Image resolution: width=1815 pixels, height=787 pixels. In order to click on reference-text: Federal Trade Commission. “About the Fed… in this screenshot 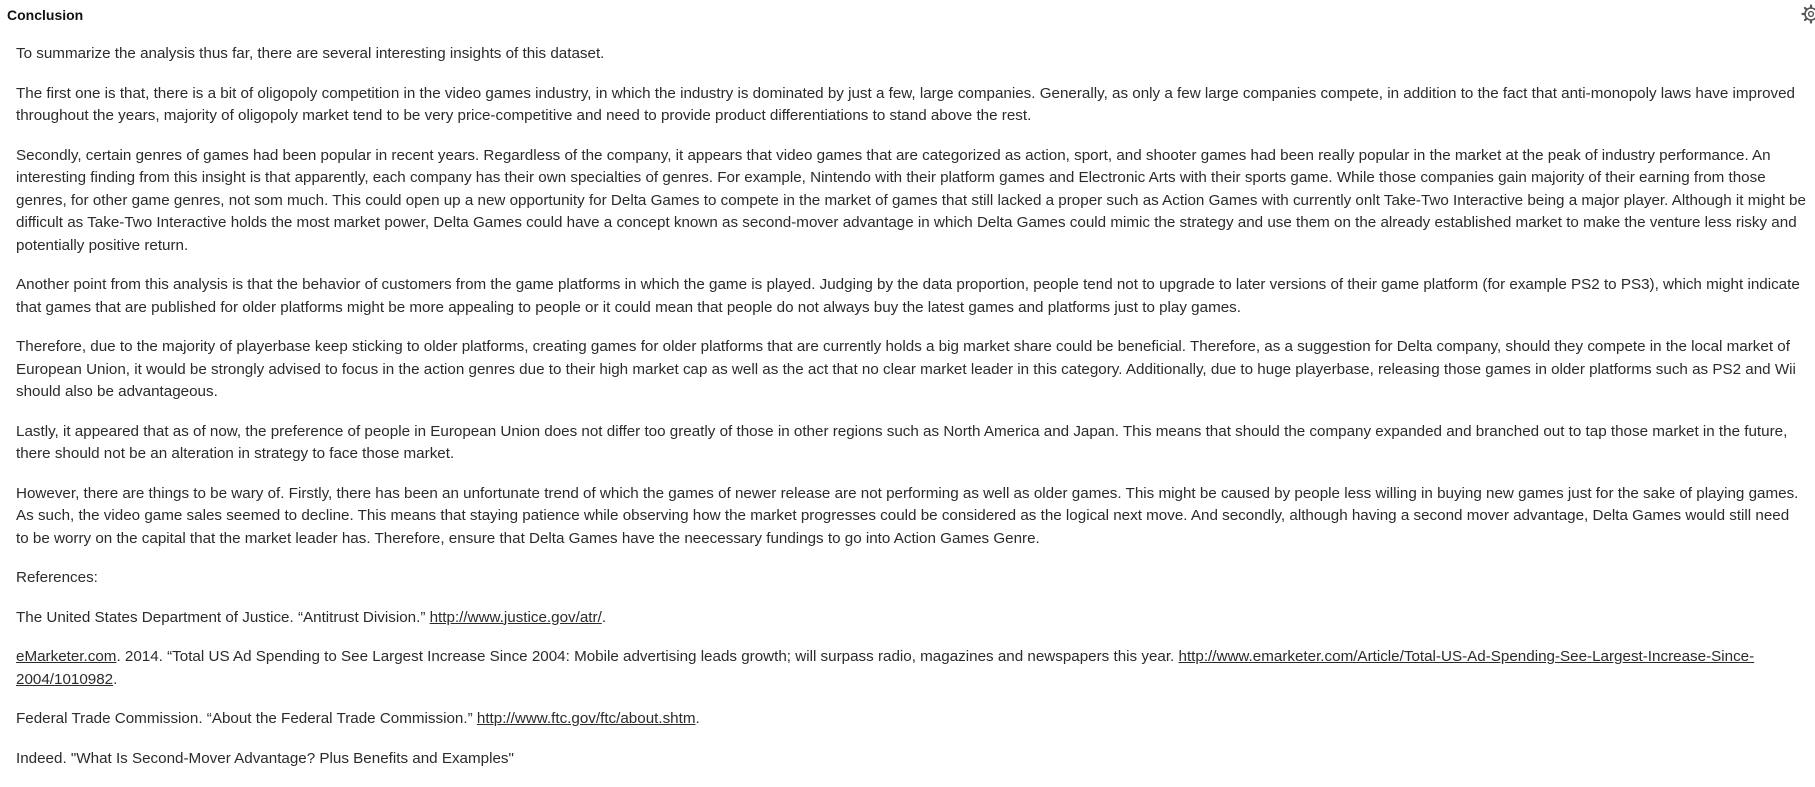, I will do `click(246, 718)`.